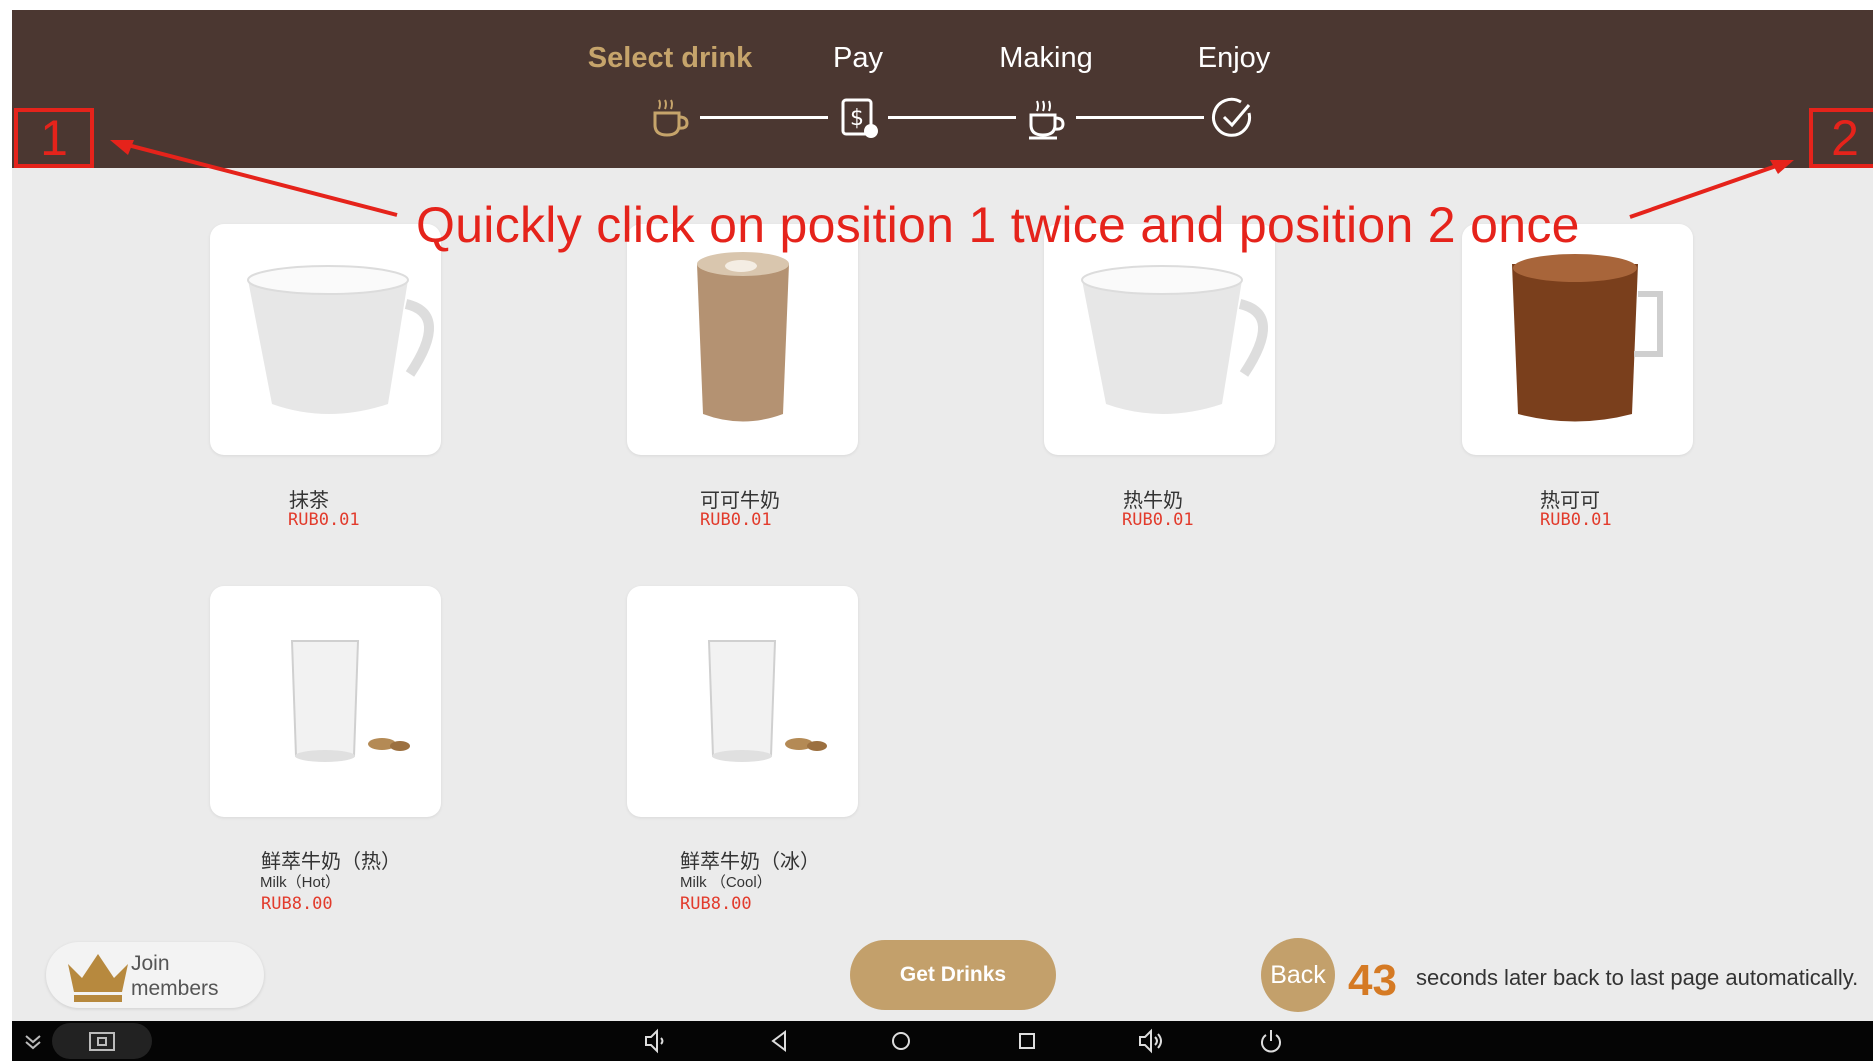 This screenshot has width=1873, height=1061. I want to click on product-card-hot-milk, so click(1159, 339).